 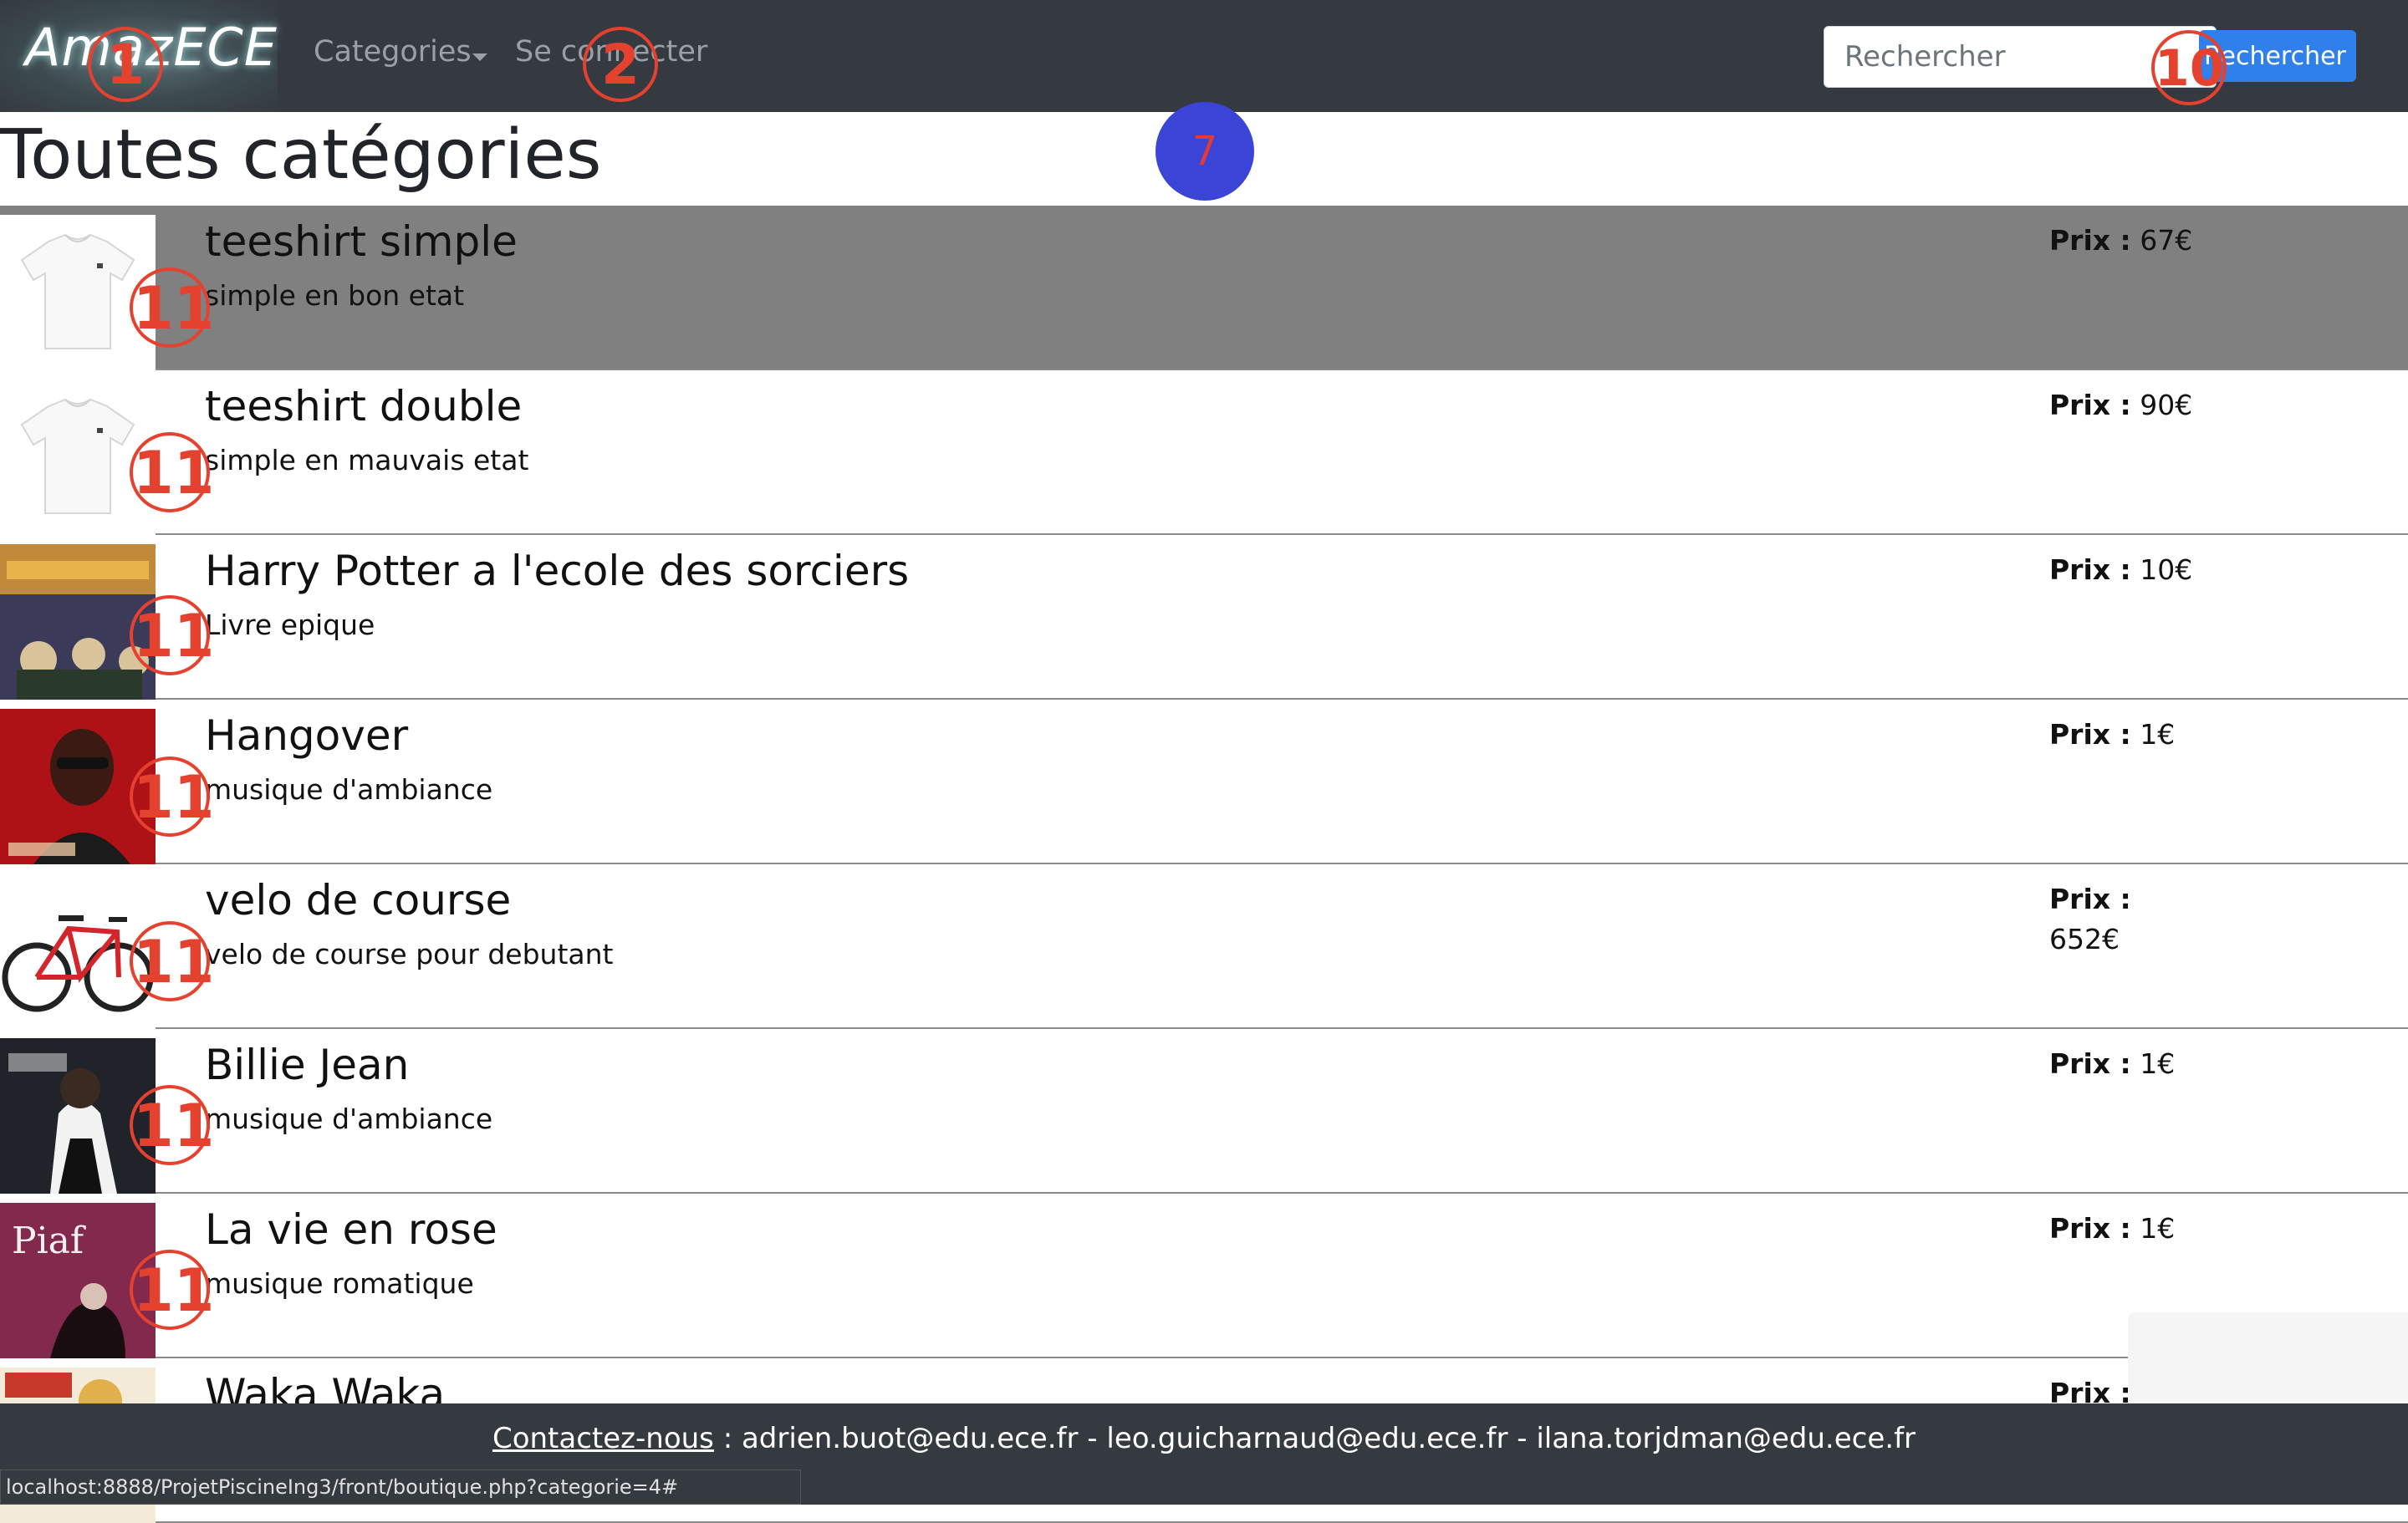 I want to click on product-description: simple en mauvais etat, so click(x=367, y=460).